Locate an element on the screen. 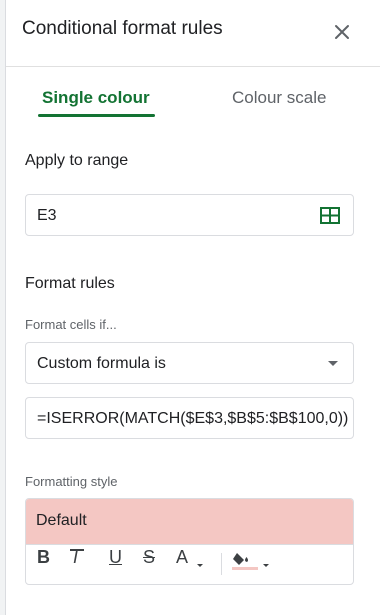 The height and width of the screenshot is (615, 380). italic-button: I is located at coordinates (77, 564).